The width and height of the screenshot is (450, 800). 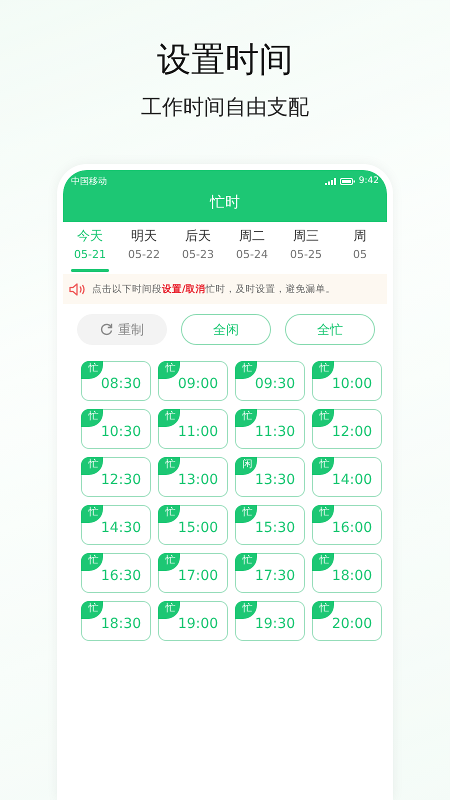 What do you see at coordinates (270, 525) in the screenshot?
I see `time-slot: 忙 15:30` at bounding box center [270, 525].